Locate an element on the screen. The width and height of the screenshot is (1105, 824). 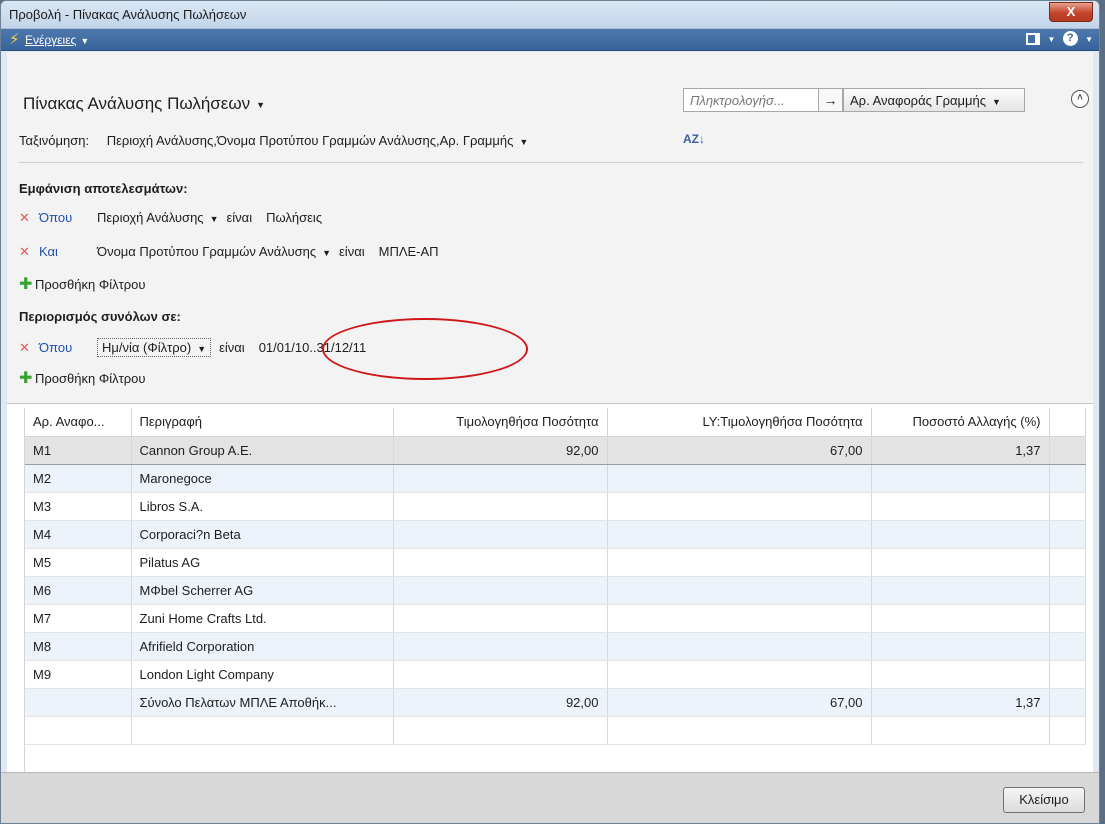
row-selector-column is located at coordinates (19, 591).